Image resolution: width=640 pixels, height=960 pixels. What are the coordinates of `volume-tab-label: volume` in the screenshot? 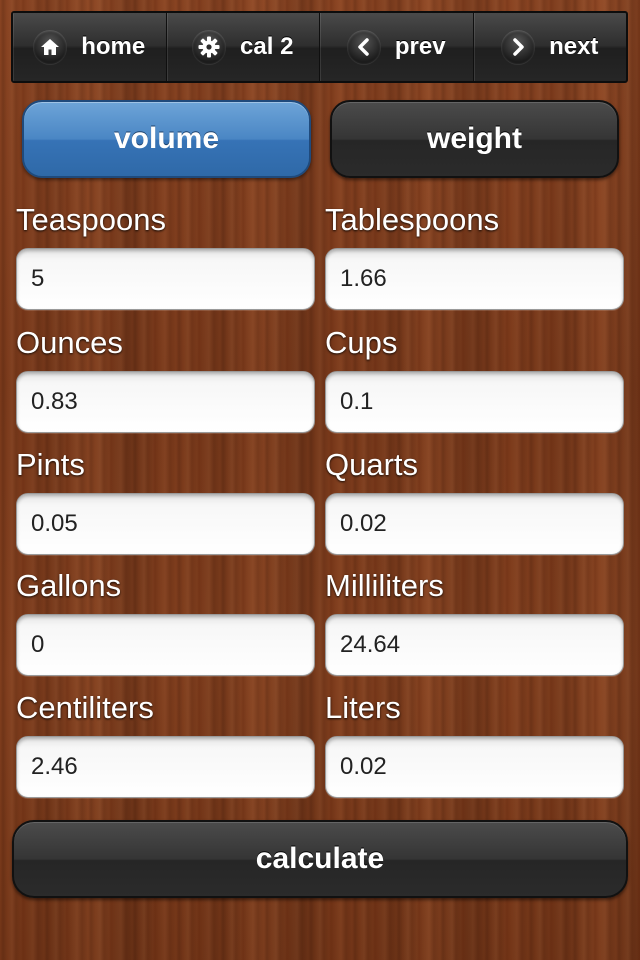 It's located at (166, 138).